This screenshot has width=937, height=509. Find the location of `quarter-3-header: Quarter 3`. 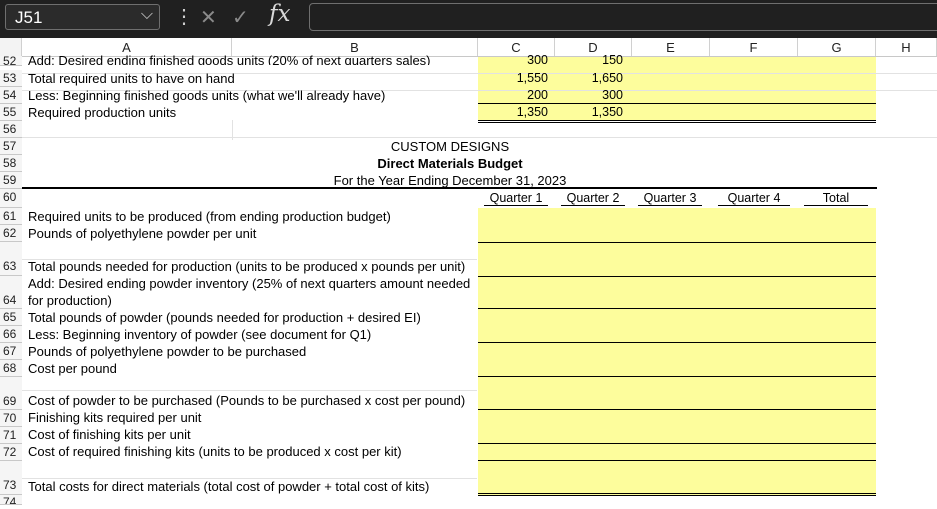

quarter-3-header: Quarter 3 is located at coordinates (670, 198).